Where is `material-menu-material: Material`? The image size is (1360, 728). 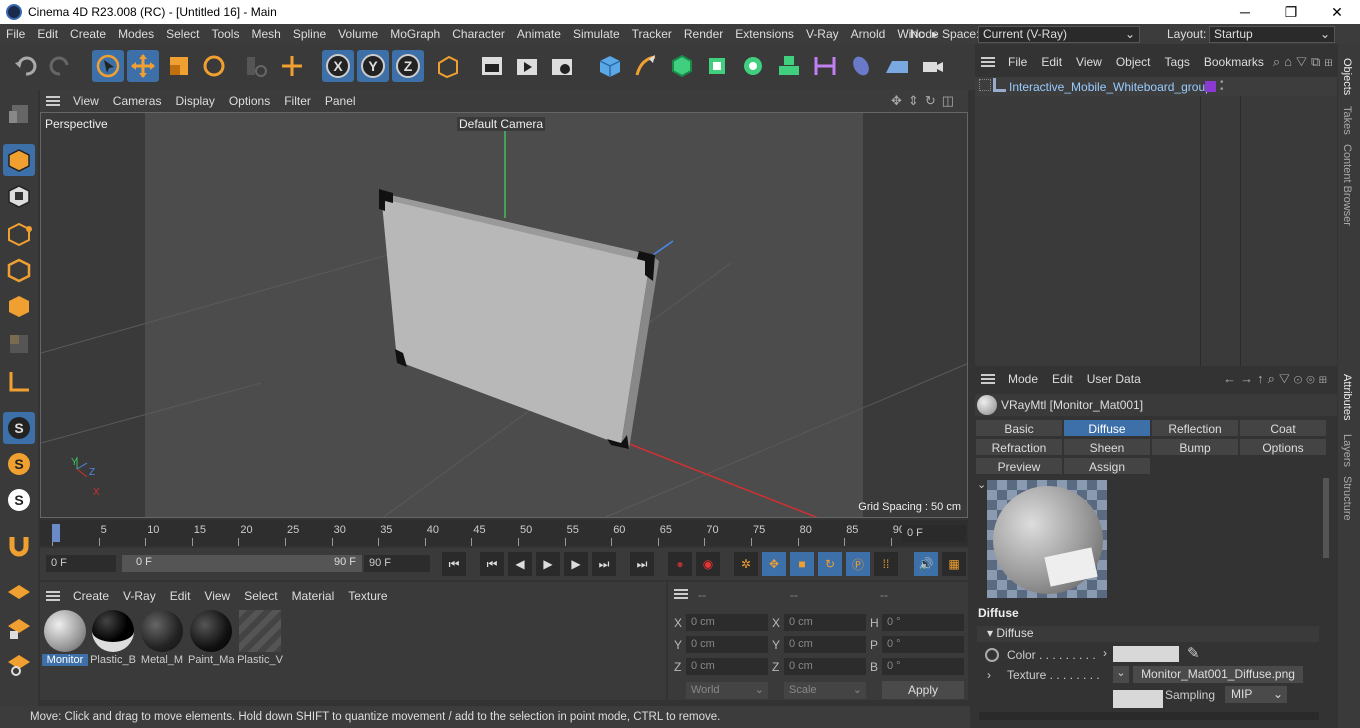
material-menu-material: Material is located at coordinates (313, 596).